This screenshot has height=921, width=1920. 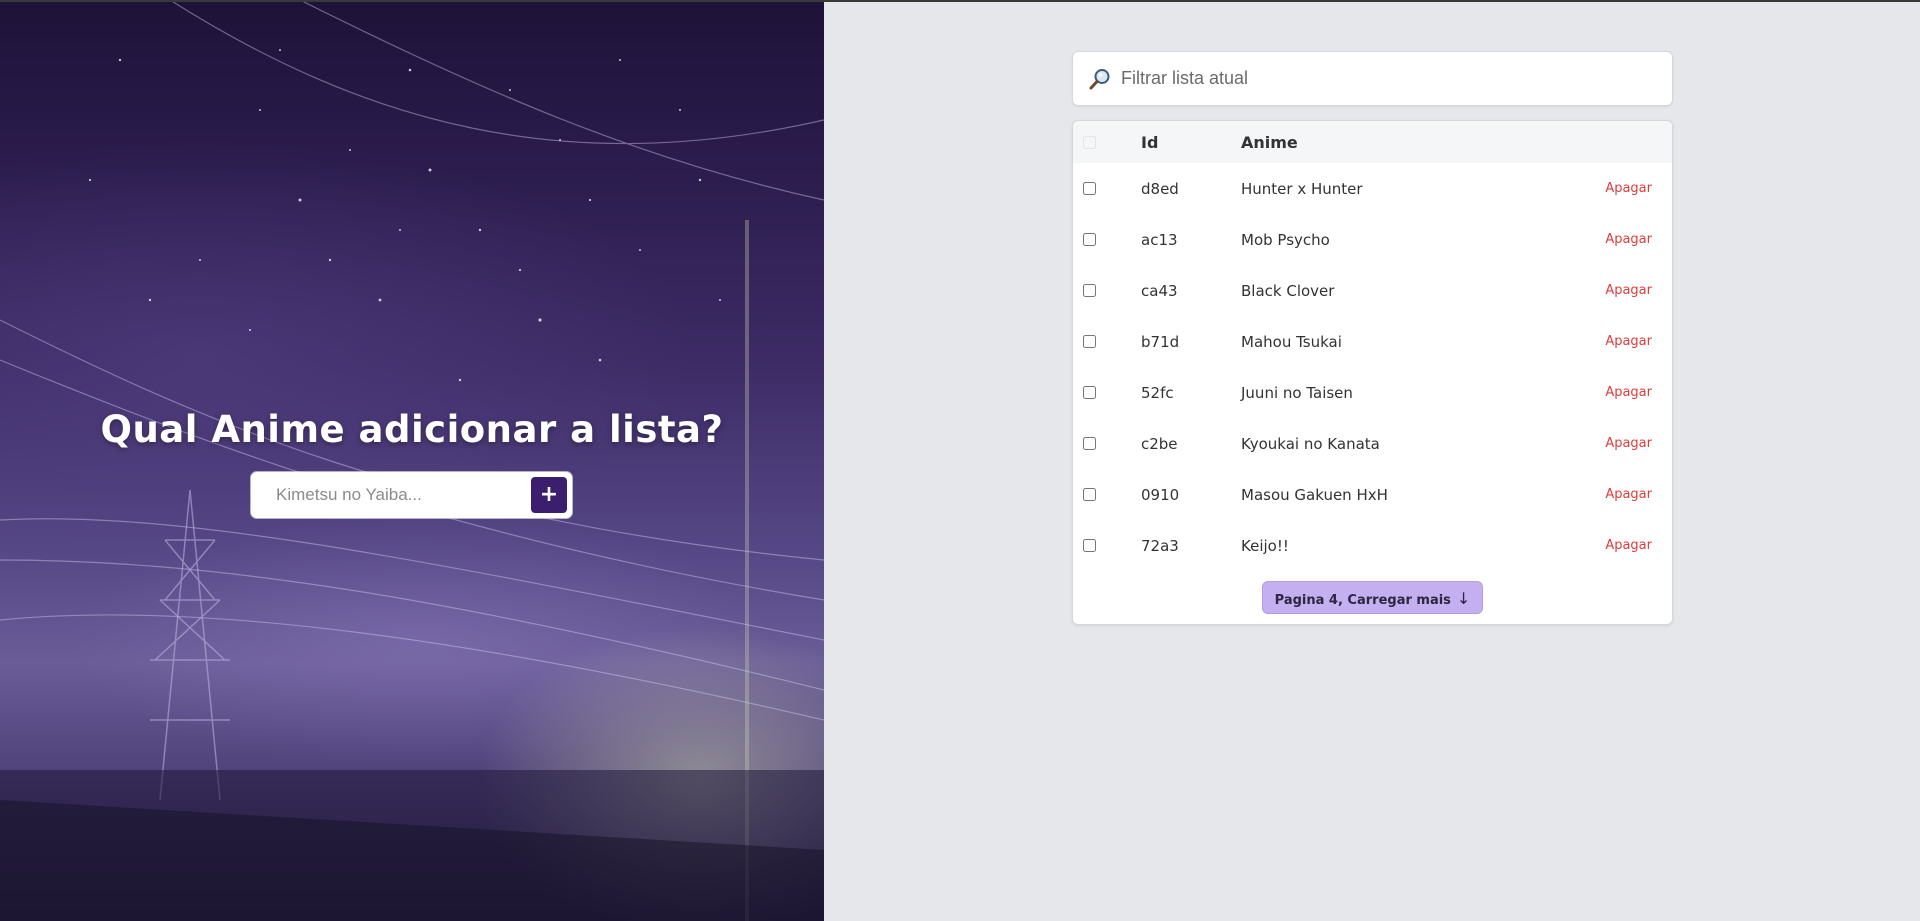 What do you see at coordinates (412, 429) in the screenshot?
I see `hero-title: Qual Anime adicionar a lista?` at bounding box center [412, 429].